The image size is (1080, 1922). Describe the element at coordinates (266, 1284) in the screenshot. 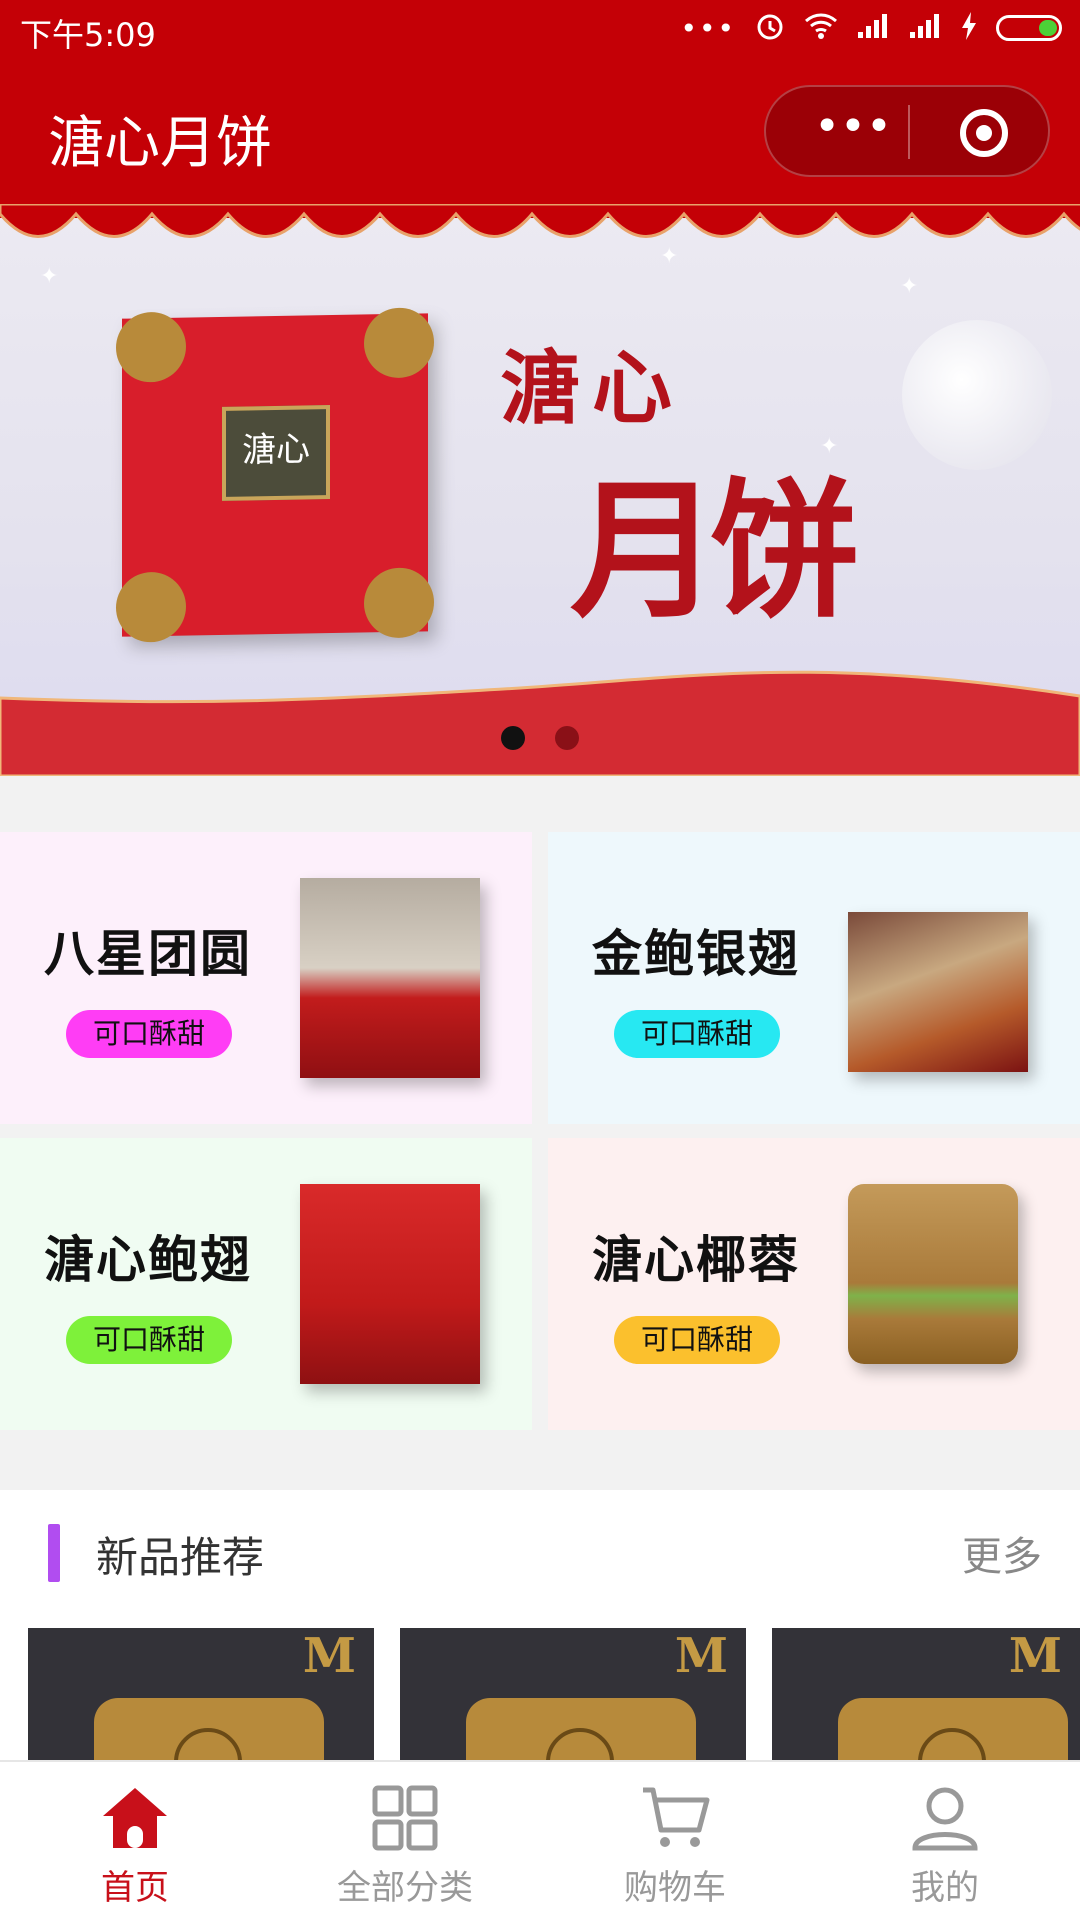

I see `category-card: 溏心鲍翅 可口酥甜` at that location.